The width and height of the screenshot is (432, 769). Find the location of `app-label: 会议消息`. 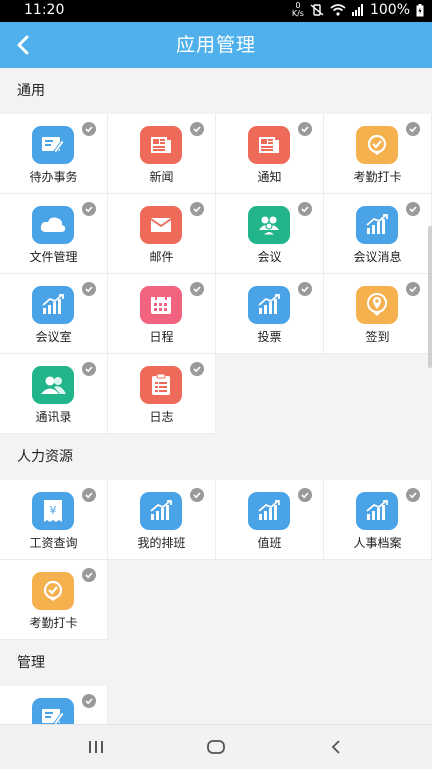

app-label: 会议消息 is located at coordinates (377, 257).